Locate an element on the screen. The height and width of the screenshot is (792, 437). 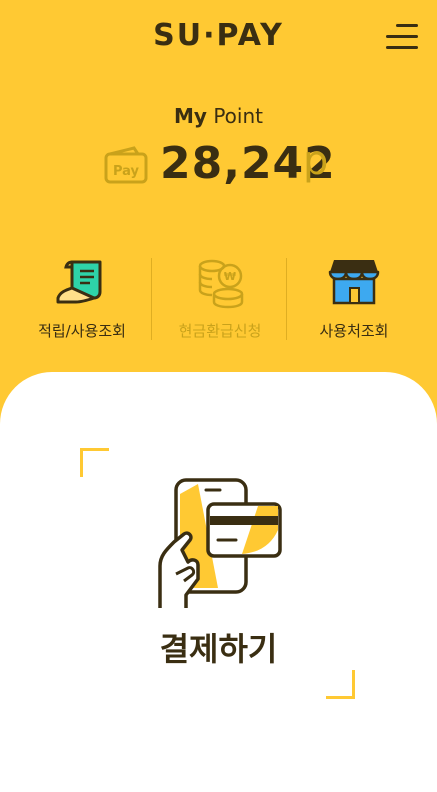
hand-phone-card-icon is located at coordinates (222, 544).